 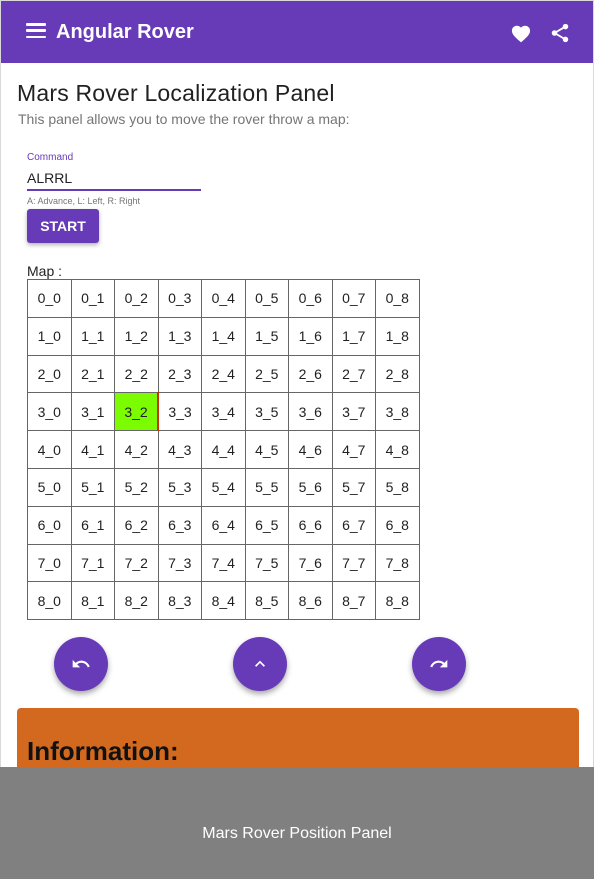 What do you see at coordinates (49, 525) in the screenshot?
I see `map-cell: 6_0` at bounding box center [49, 525].